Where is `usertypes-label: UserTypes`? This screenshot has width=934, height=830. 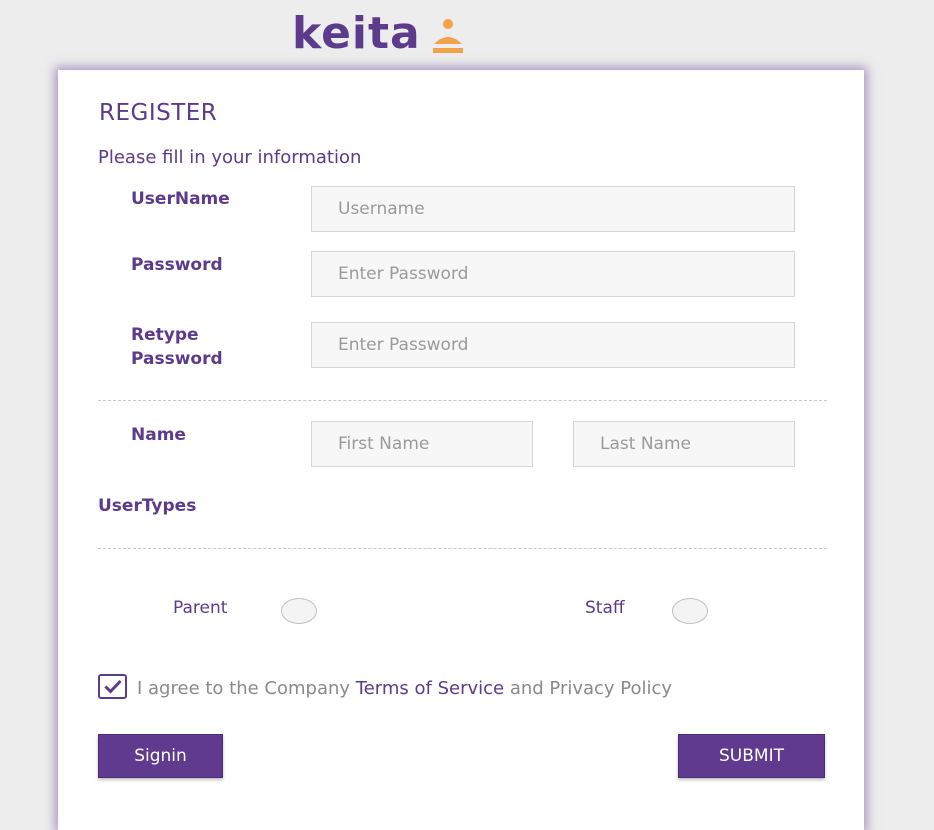
usertypes-label: UserTypes is located at coordinates (147, 506).